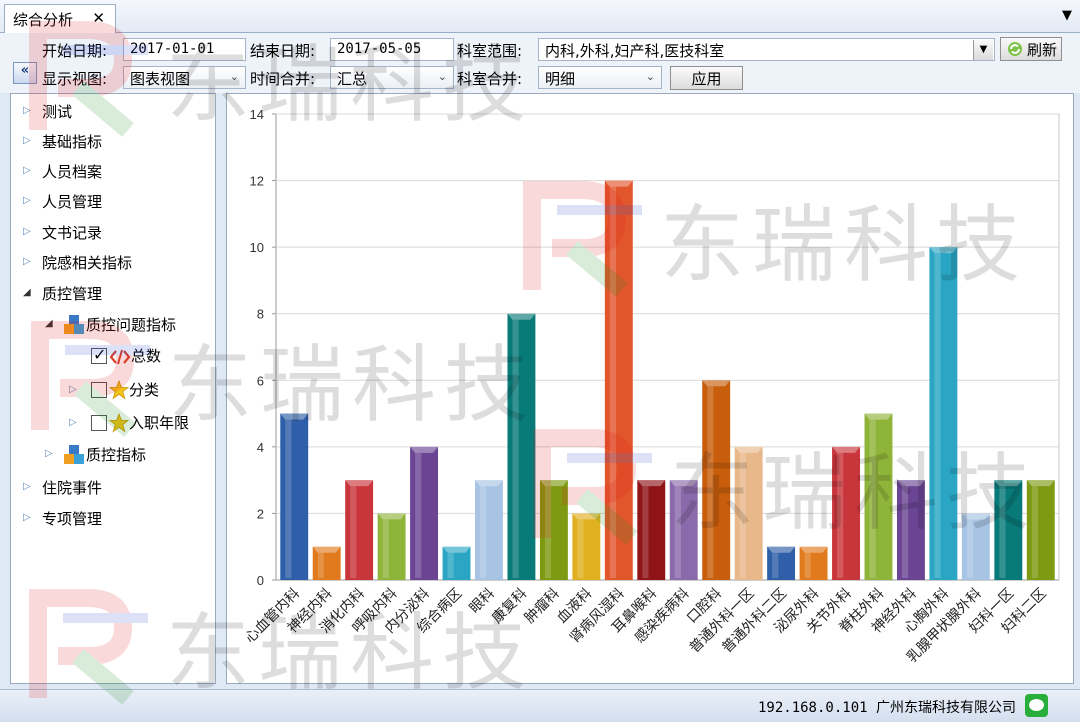 This screenshot has width=1080, height=722. Describe the element at coordinates (72, 519) in the screenshot. I see `tree-item-label: 专项管理` at that location.